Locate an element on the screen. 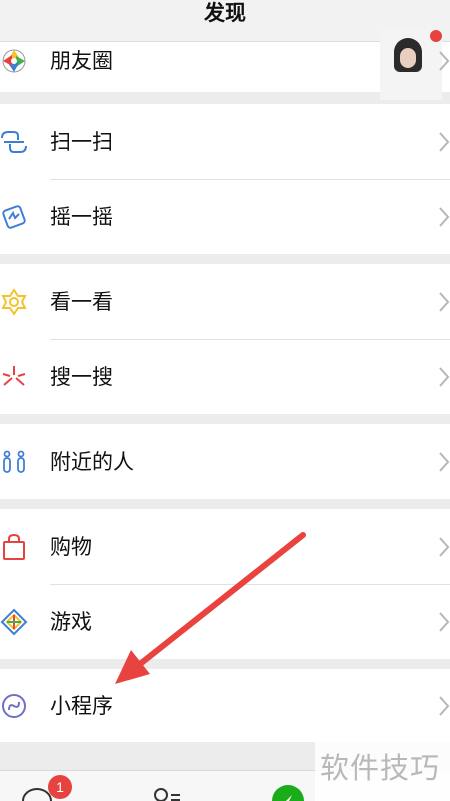  watermark: 软件技巧 is located at coordinates (380, 768).